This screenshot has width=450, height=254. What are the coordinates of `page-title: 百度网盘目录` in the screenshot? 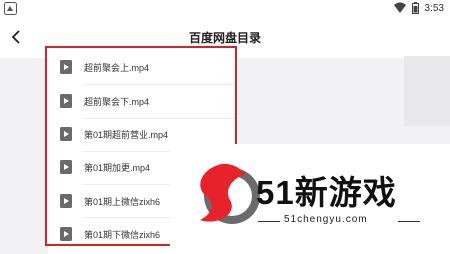 It's located at (224, 38).